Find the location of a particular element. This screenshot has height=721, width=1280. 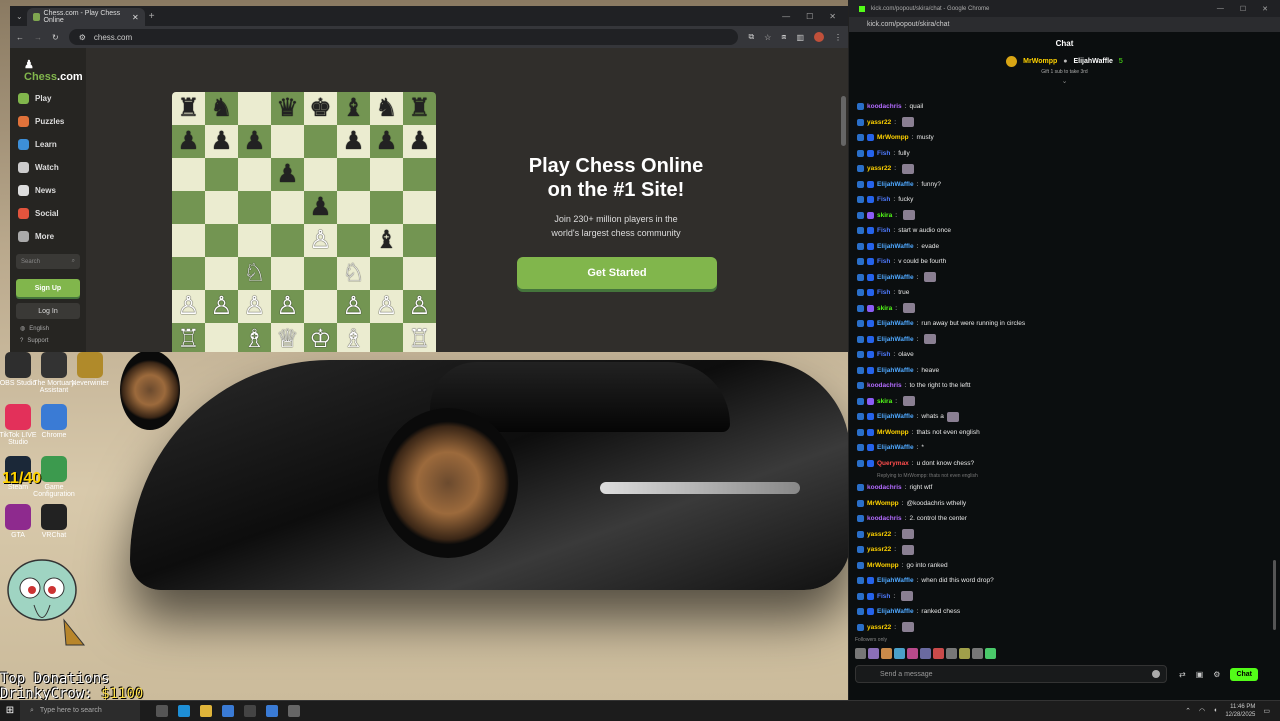

tab-chess: Chess.com - Play Chess Online ✕ is located at coordinates (85, 17).